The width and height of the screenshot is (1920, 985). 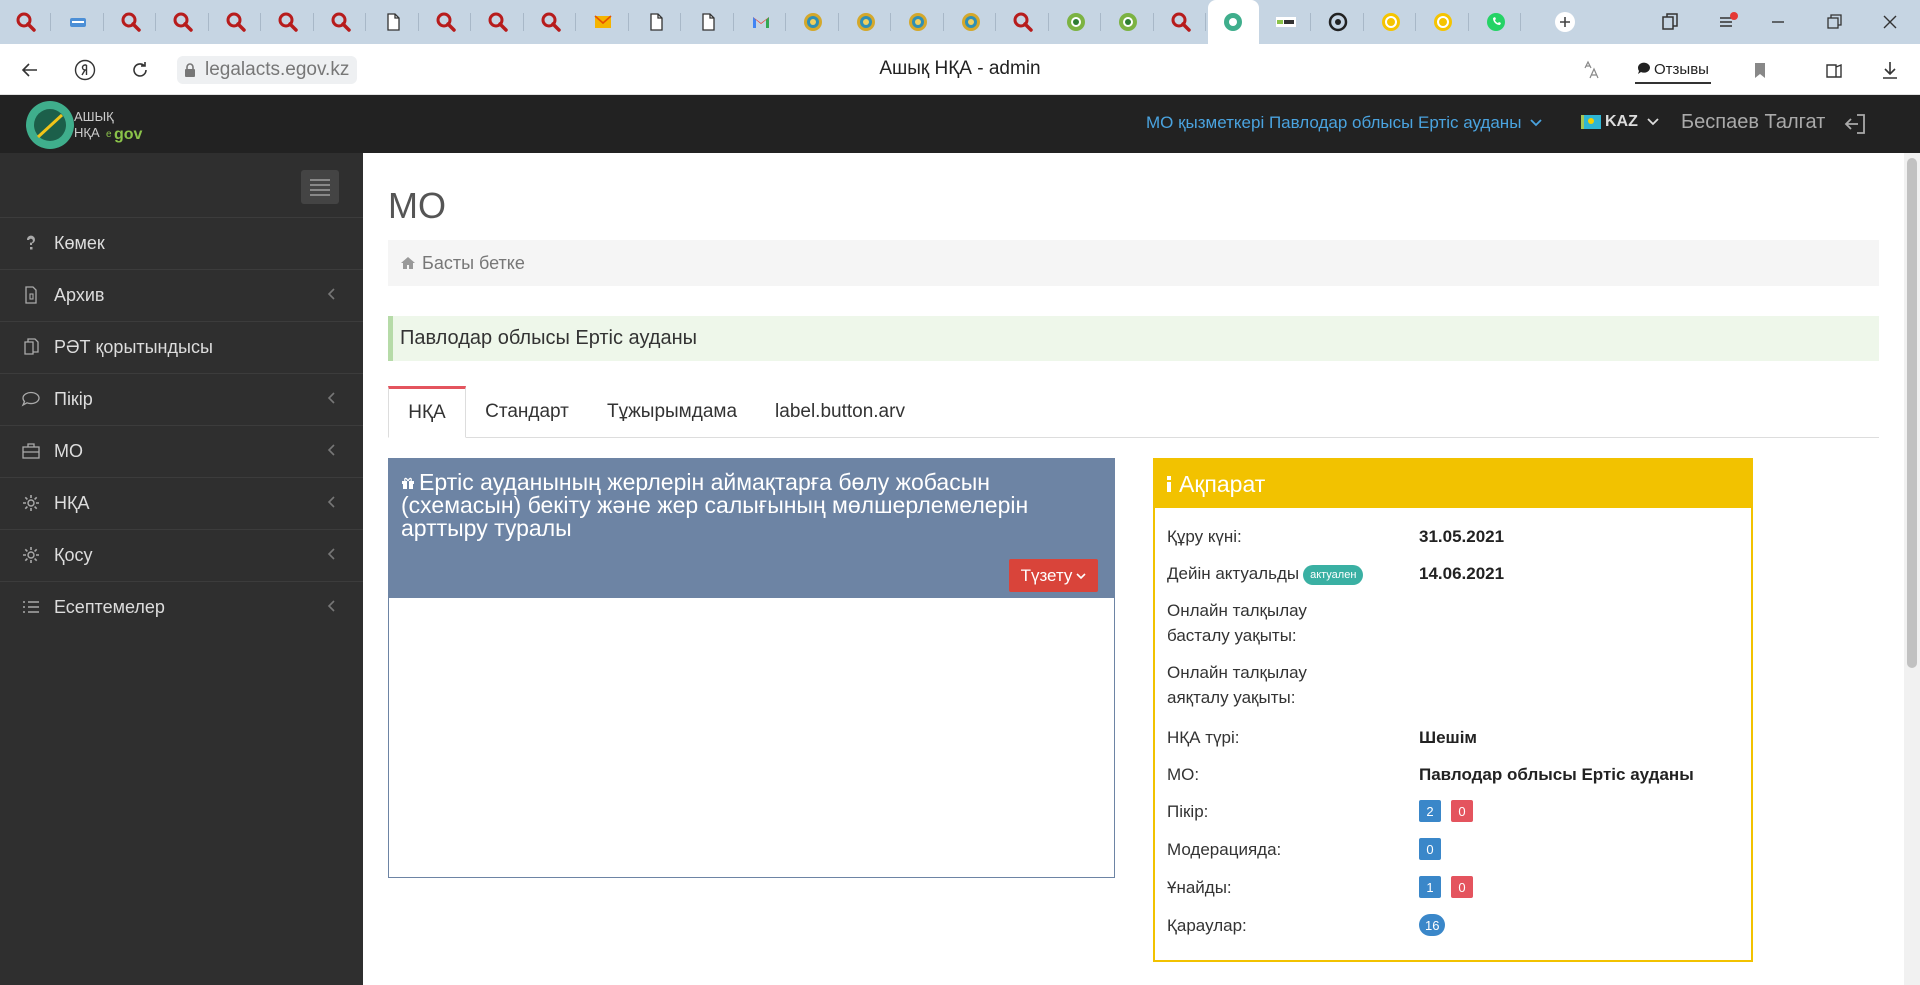 I want to click on emblem-favicon-icon, so click(x=865, y=22).